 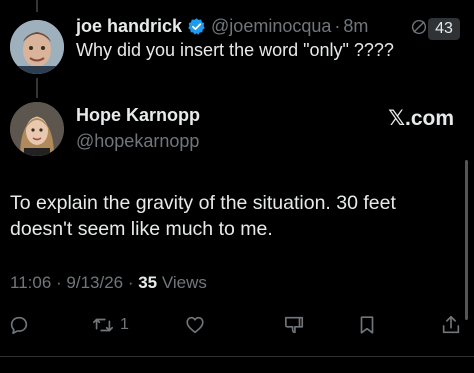 I want to click on reply-header: joe handrick @joeminocqua · 8m, so click(x=270, y=26).